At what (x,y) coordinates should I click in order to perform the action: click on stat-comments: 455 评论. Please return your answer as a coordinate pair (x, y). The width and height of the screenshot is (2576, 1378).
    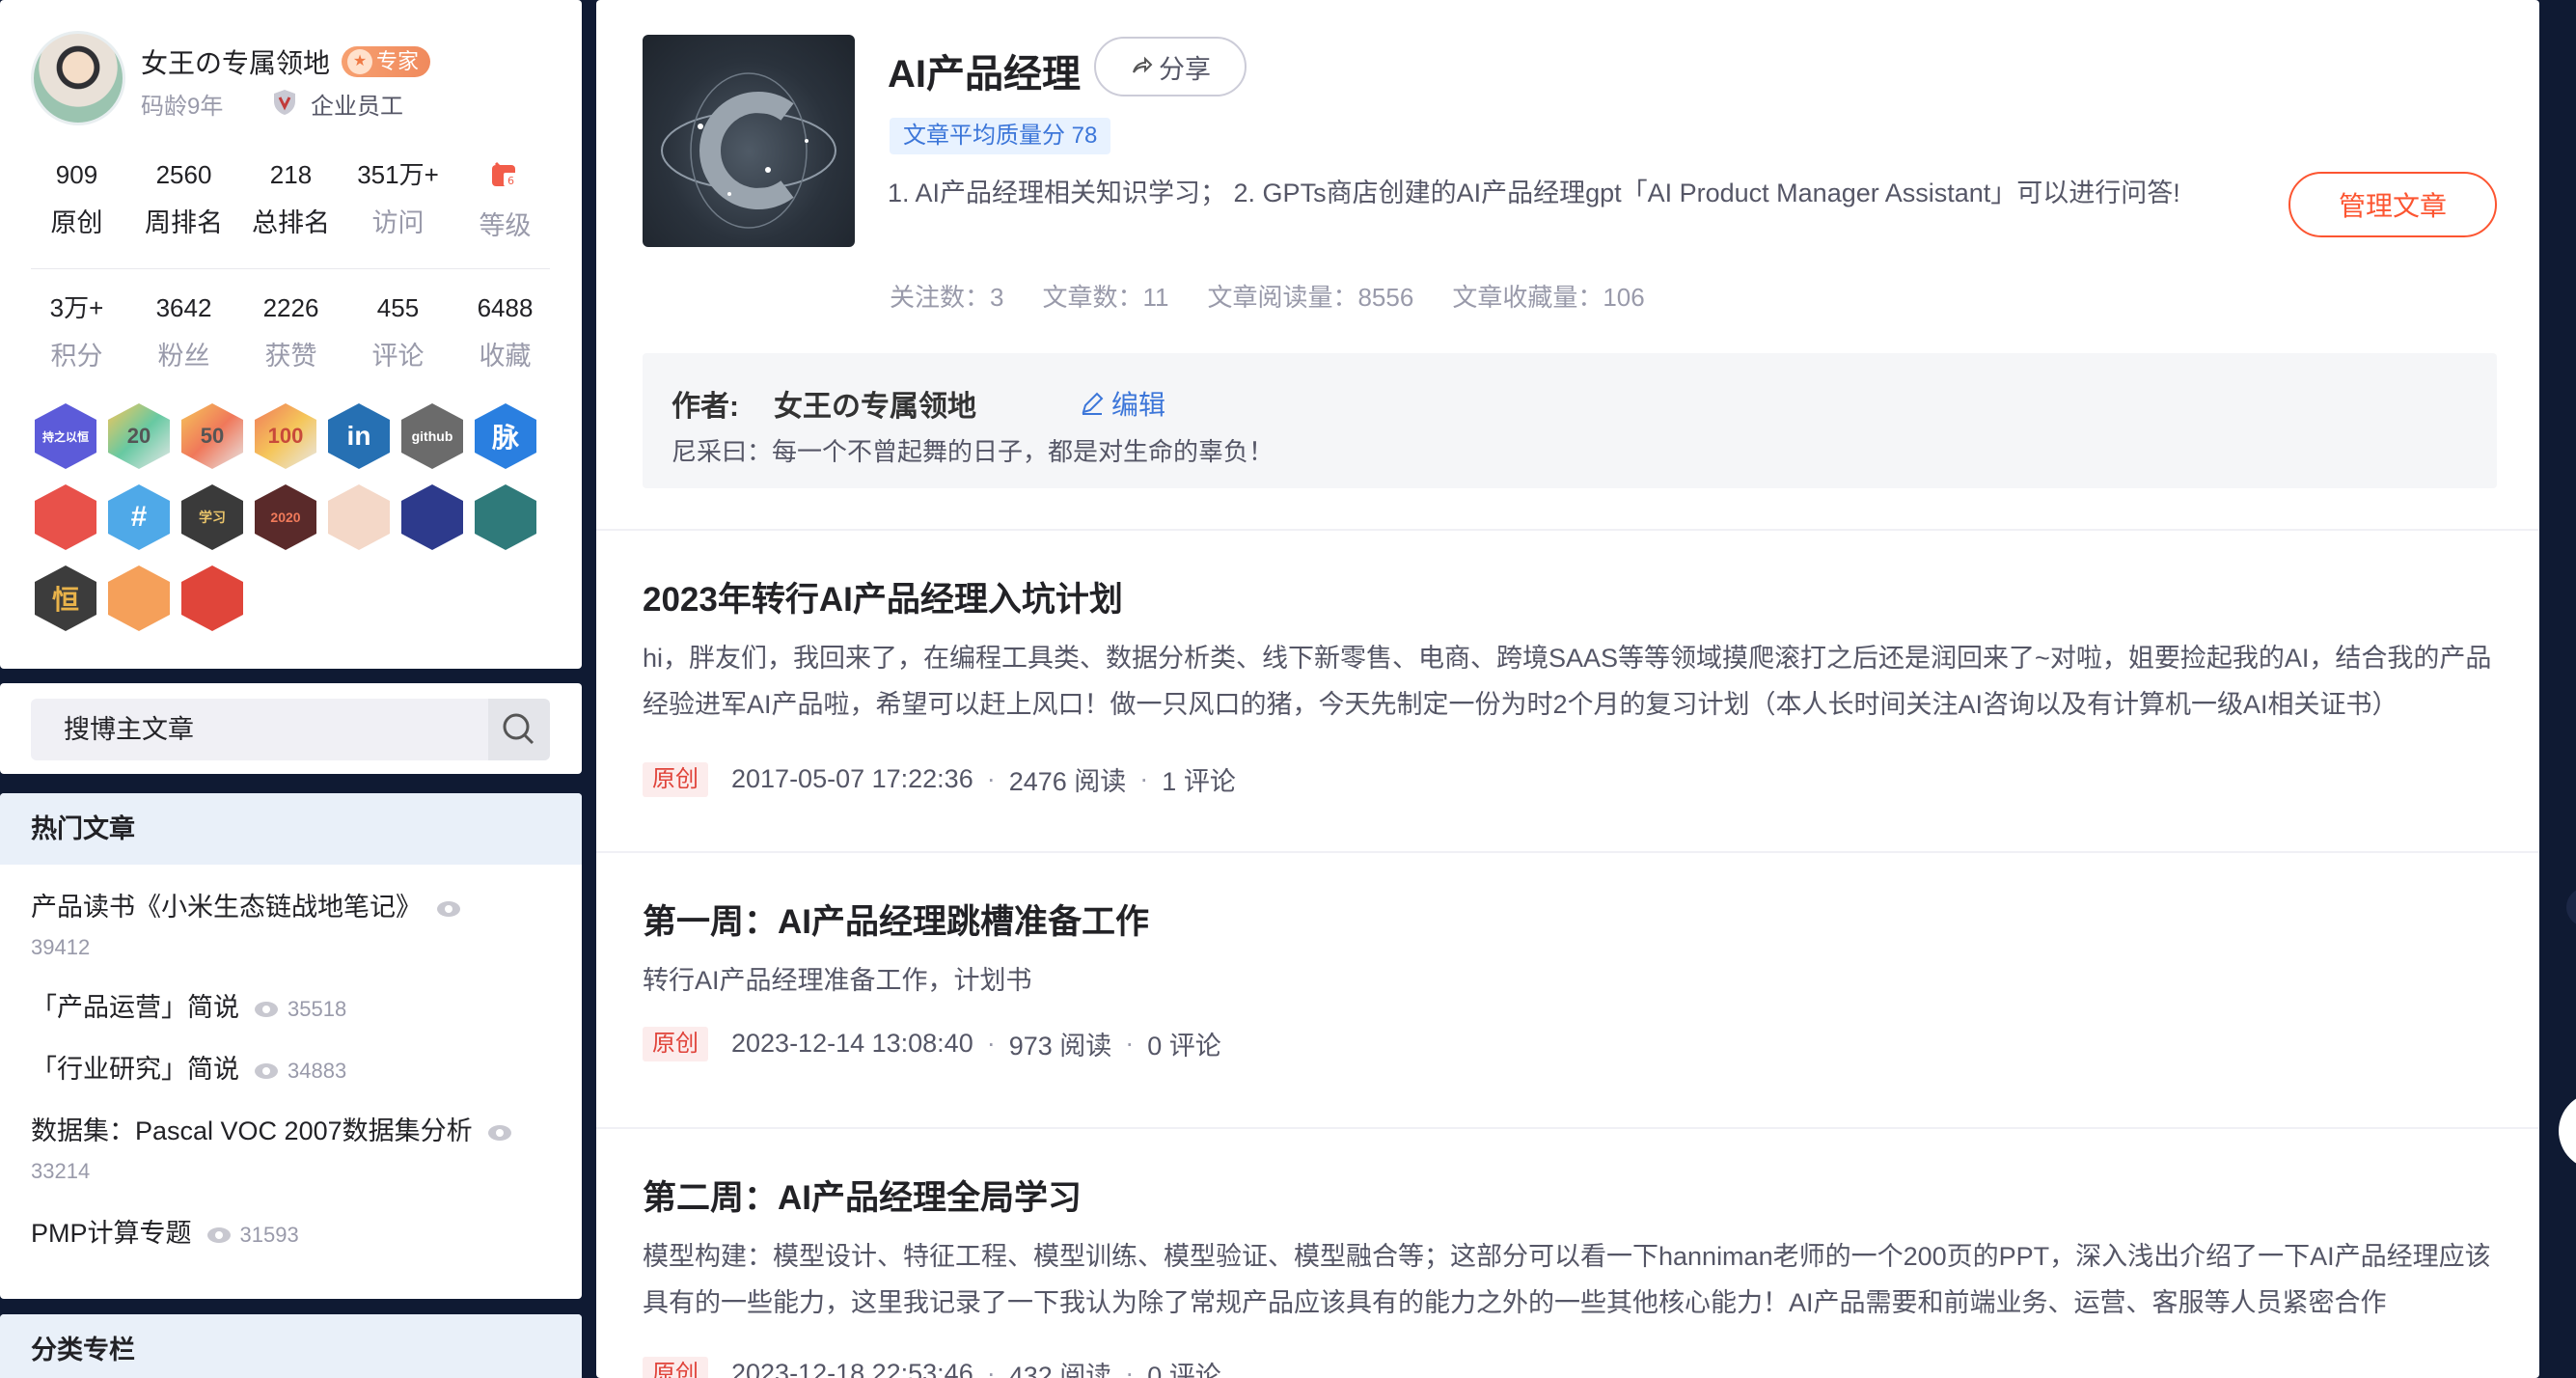
    Looking at the image, I should click on (398, 332).